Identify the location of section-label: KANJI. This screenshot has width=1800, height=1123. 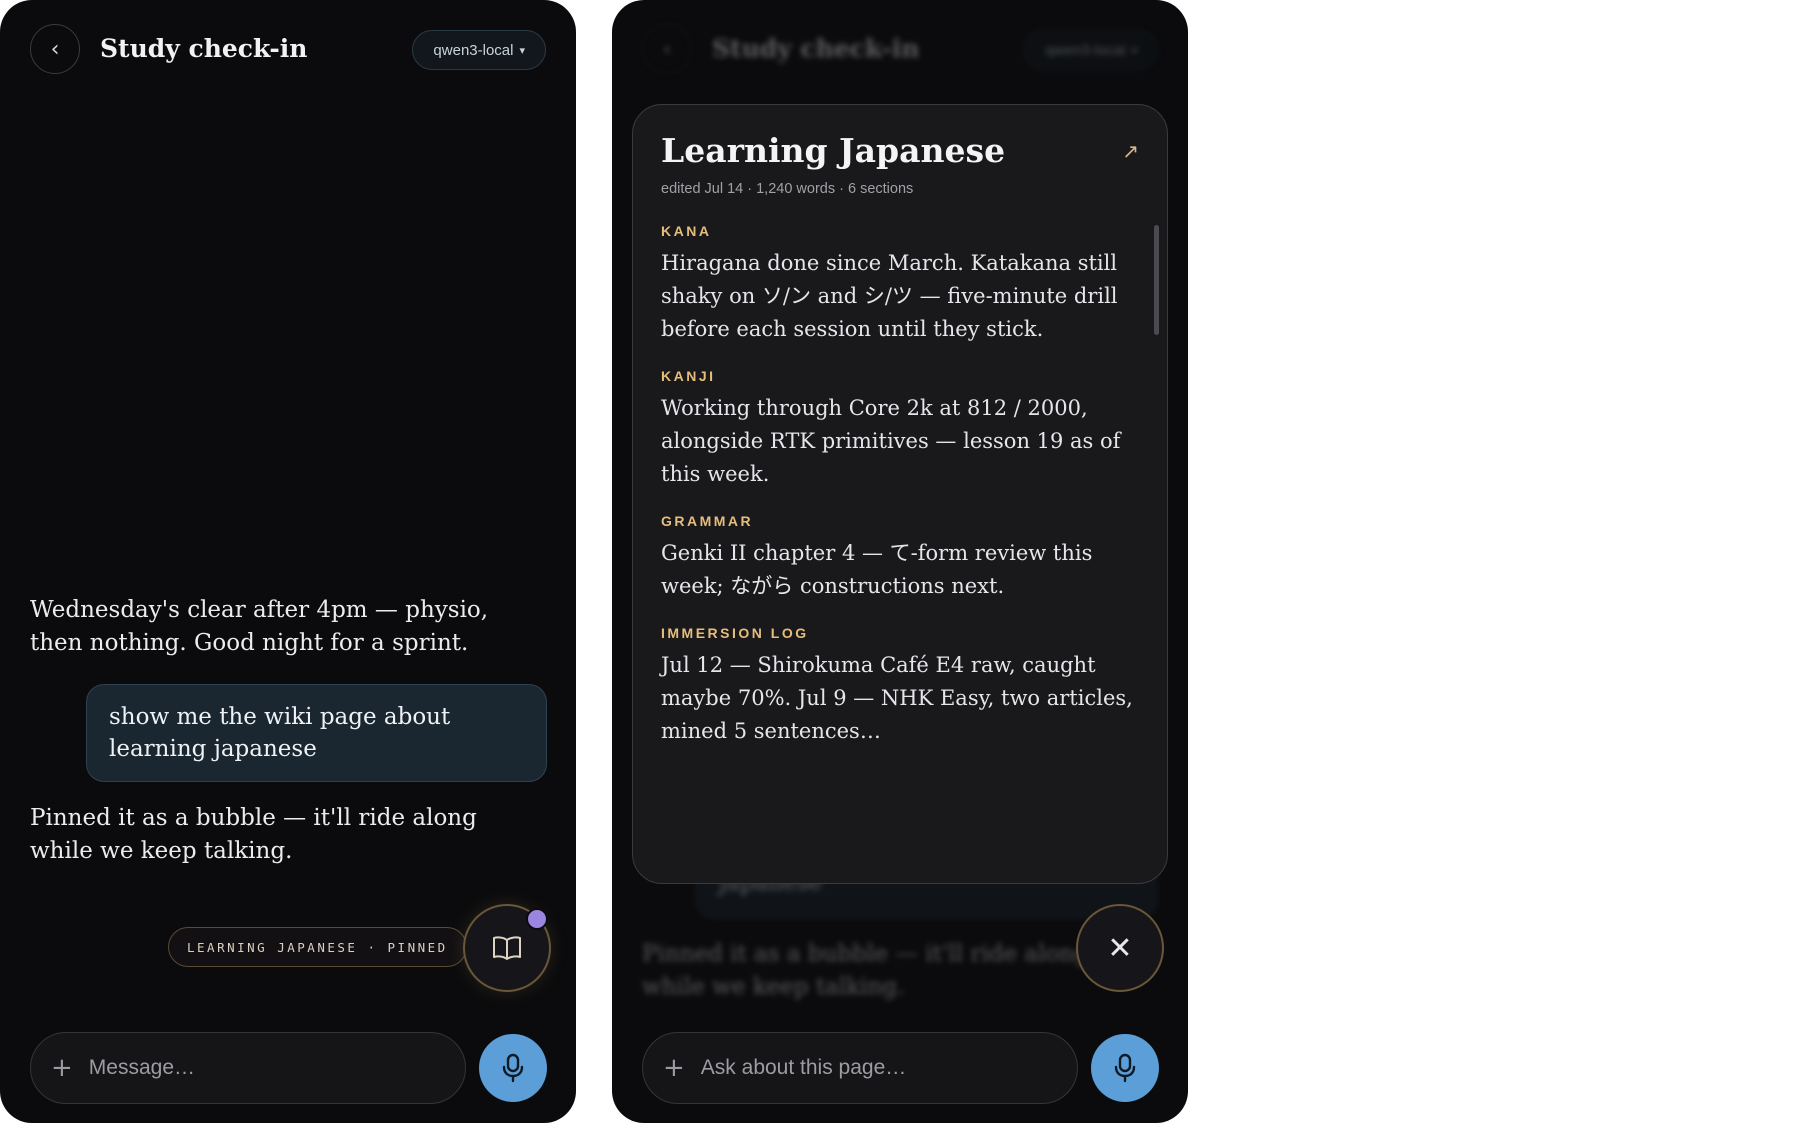
(688, 376).